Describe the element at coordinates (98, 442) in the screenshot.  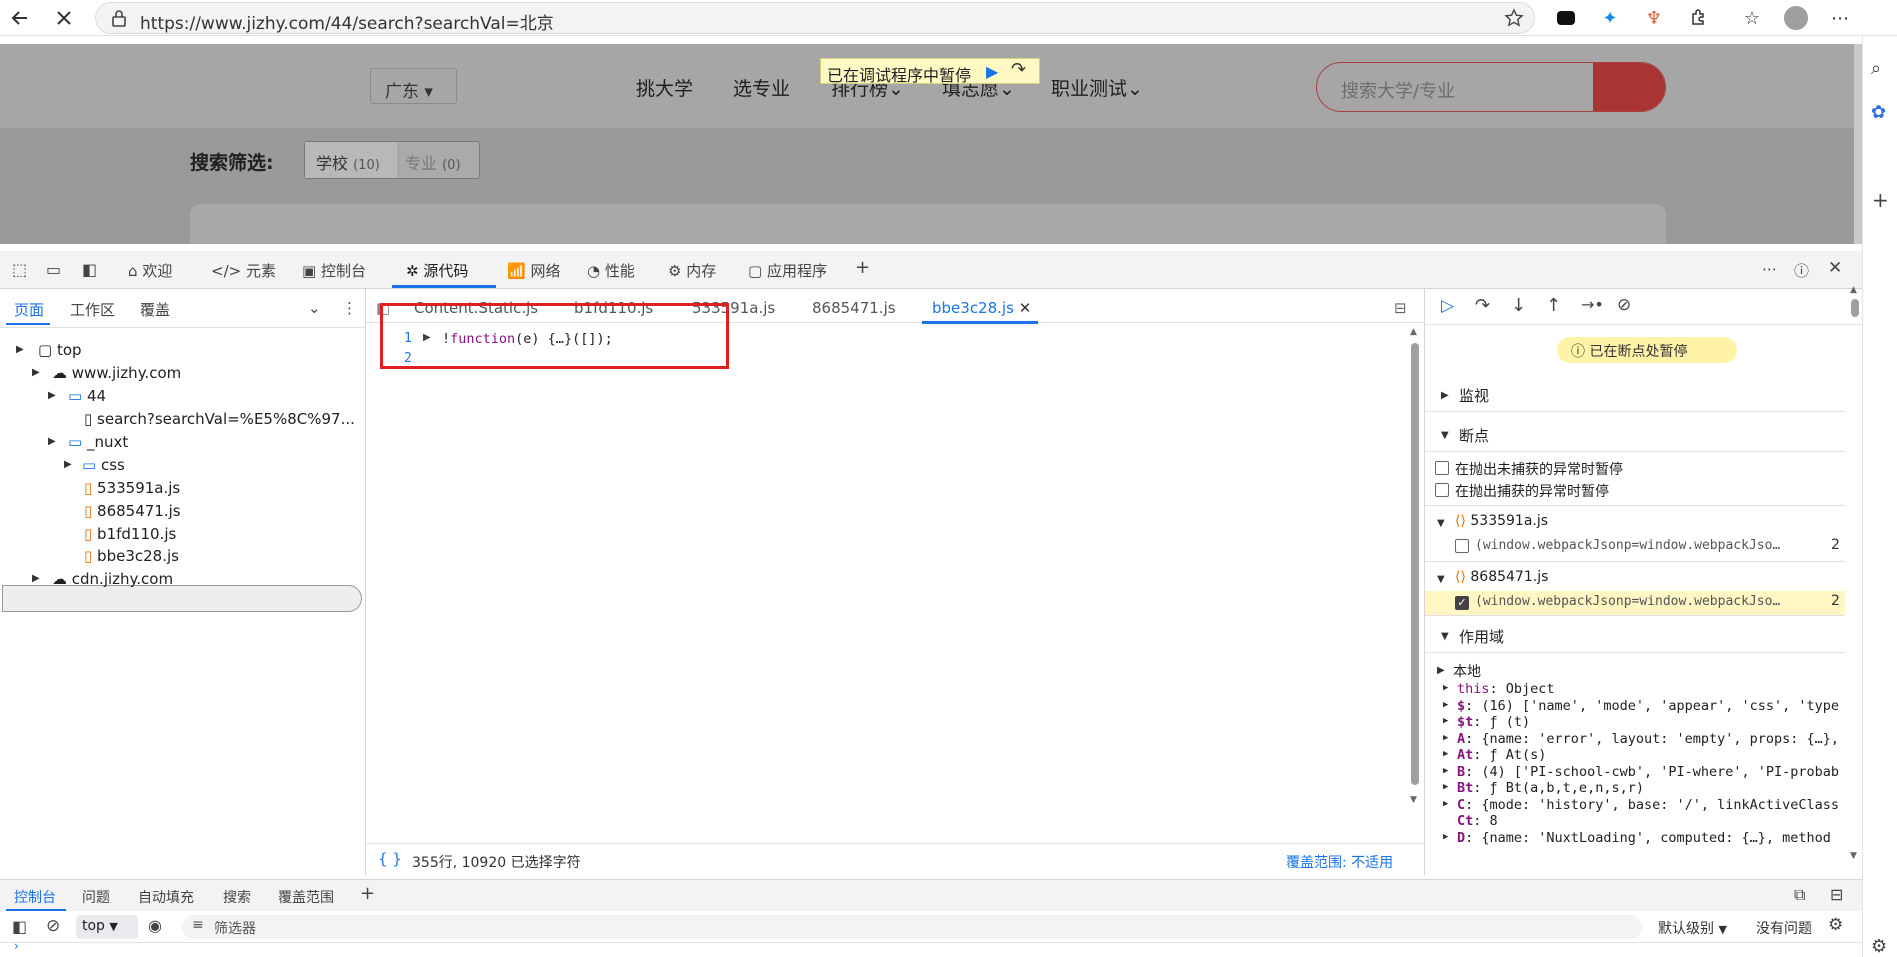
I see `tree-folder-nuxt: ▭ _nuxt` at that location.